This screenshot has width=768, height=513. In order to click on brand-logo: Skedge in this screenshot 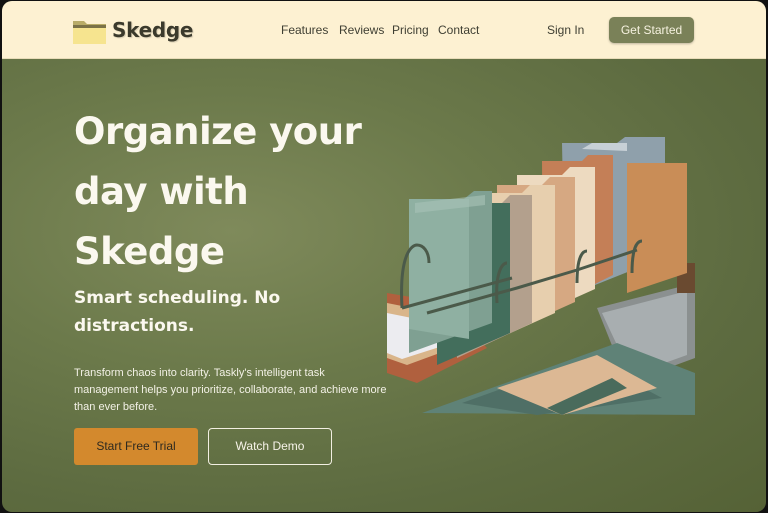, I will do `click(142, 30)`.